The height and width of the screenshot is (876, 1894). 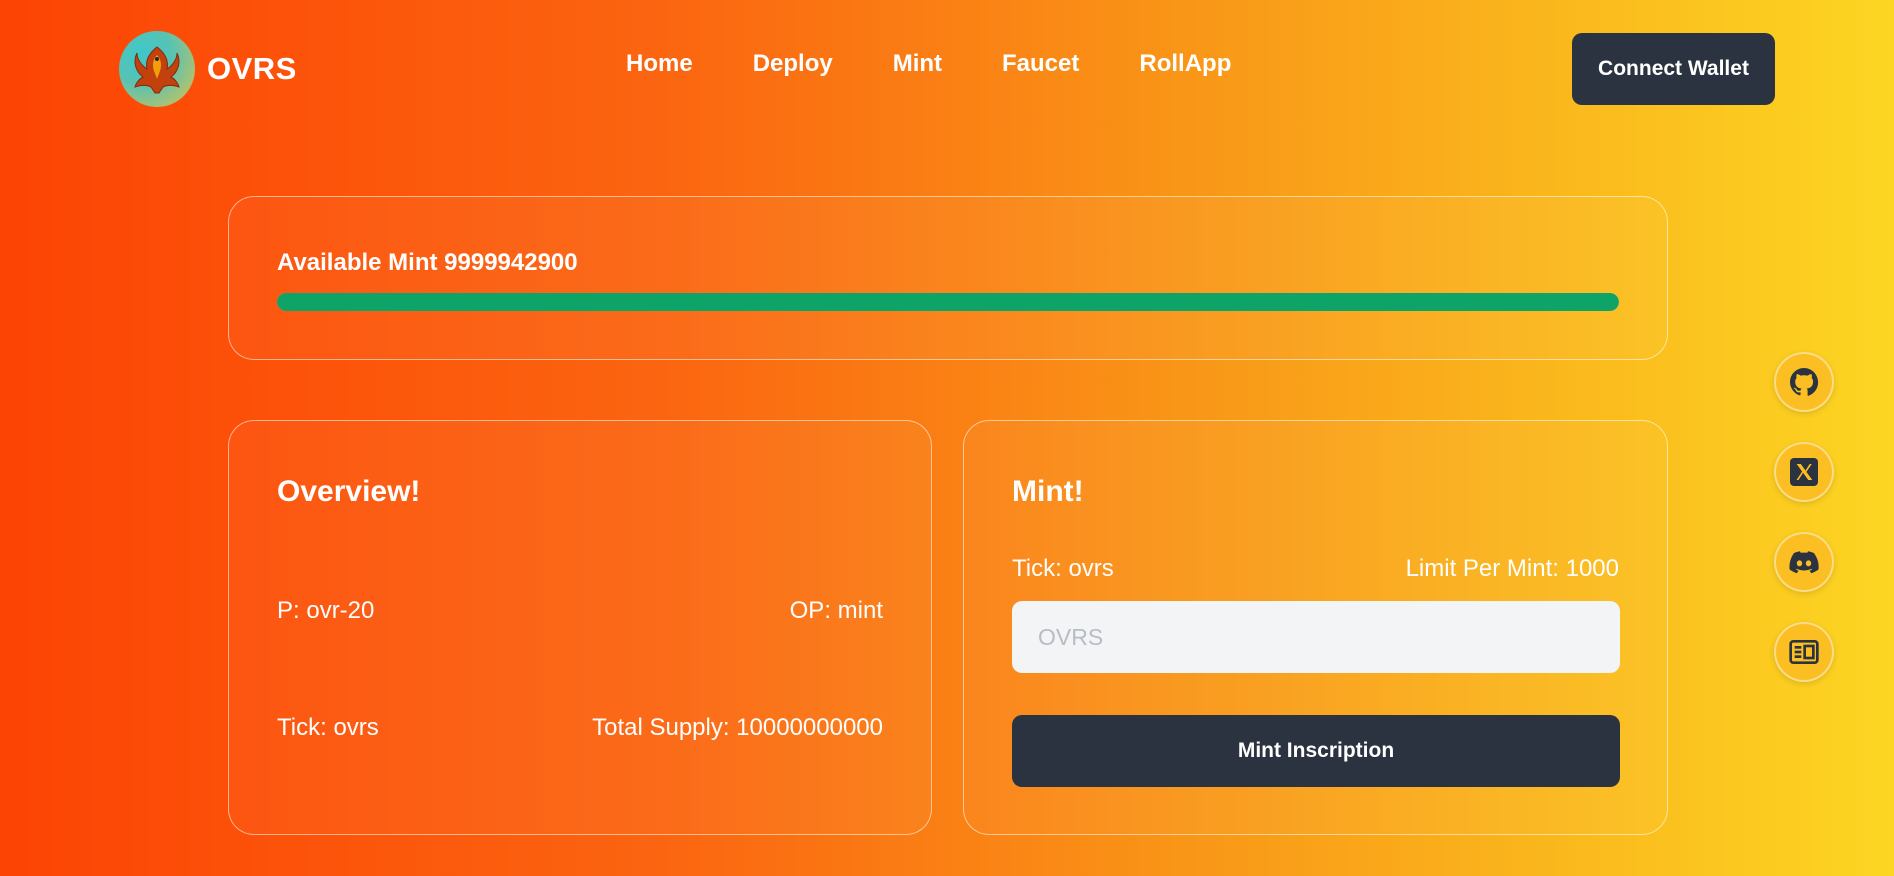 What do you see at coordinates (252, 68) in the screenshot?
I see `brand-name: OVRS` at bounding box center [252, 68].